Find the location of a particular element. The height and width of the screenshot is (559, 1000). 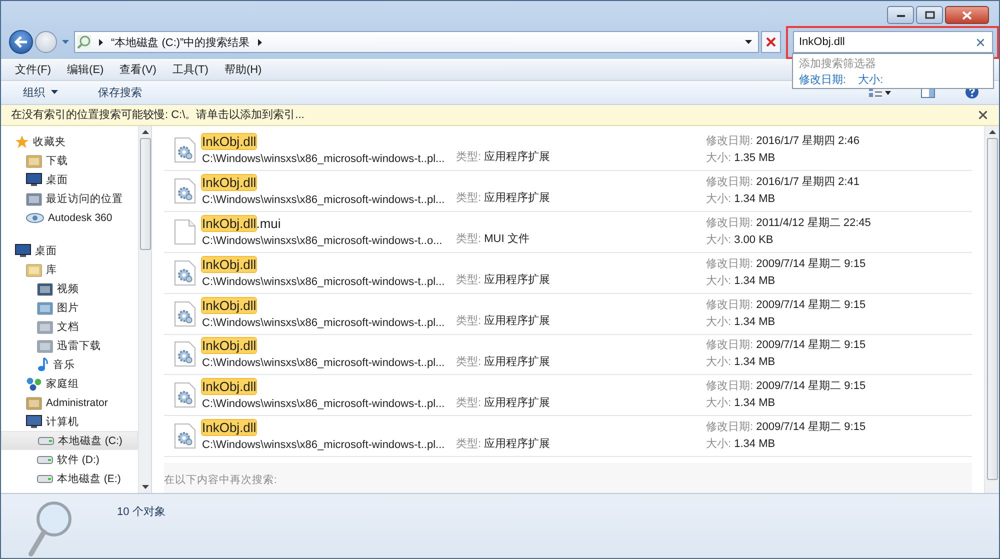

dropdown-caret-icon is located at coordinates (748, 42).